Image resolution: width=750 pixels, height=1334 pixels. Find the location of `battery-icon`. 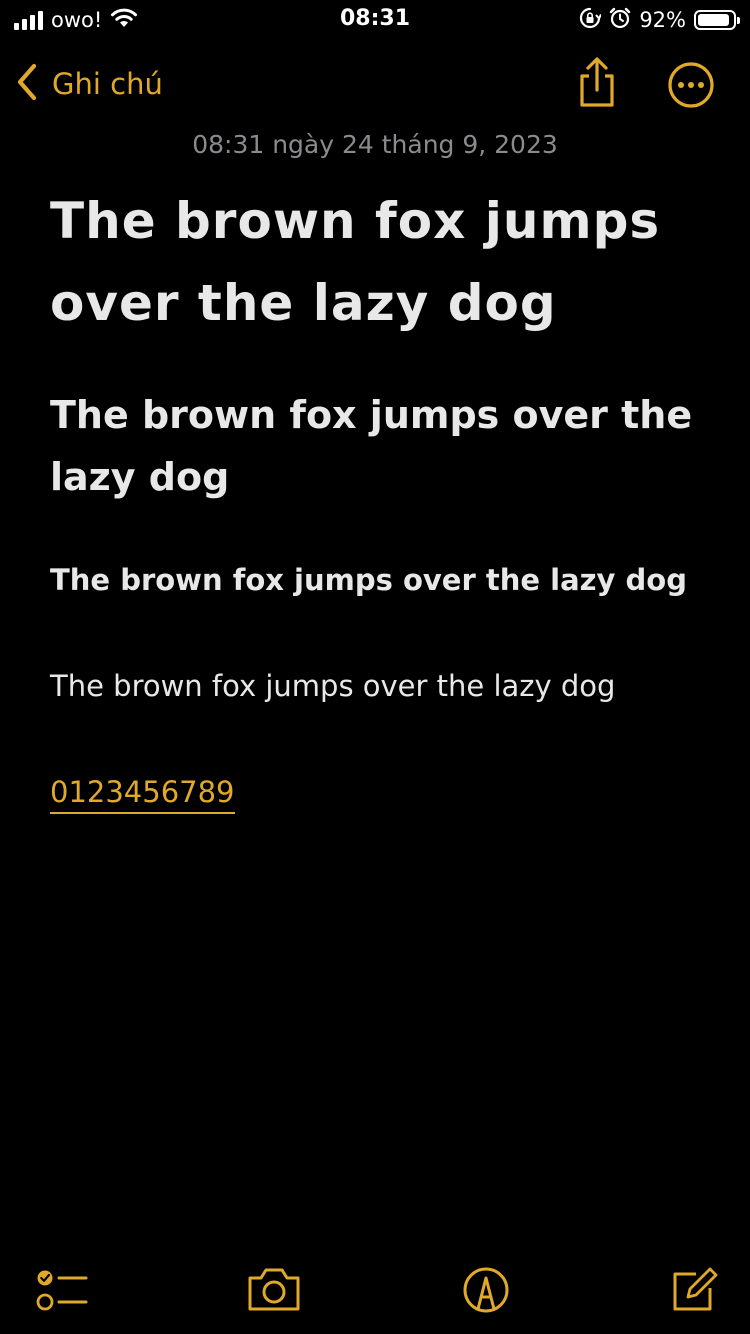

battery-icon is located at coordinates (717, 20).